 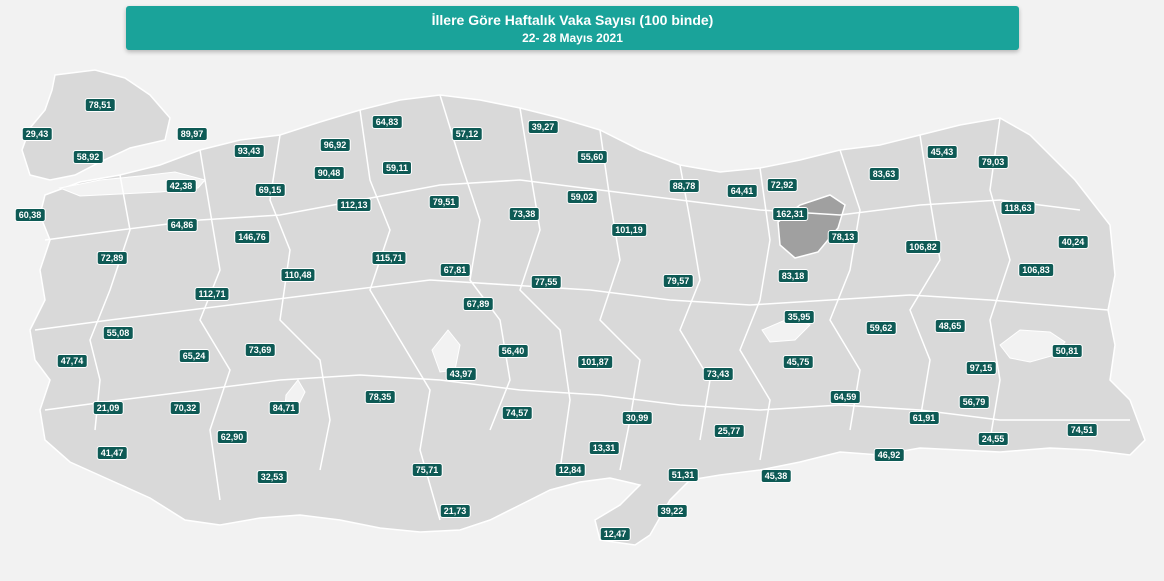 What do you see at coordinates (467, 134) in the screenshot?
I see `province-value-label: 57,12` at bounding box center [467, 134].